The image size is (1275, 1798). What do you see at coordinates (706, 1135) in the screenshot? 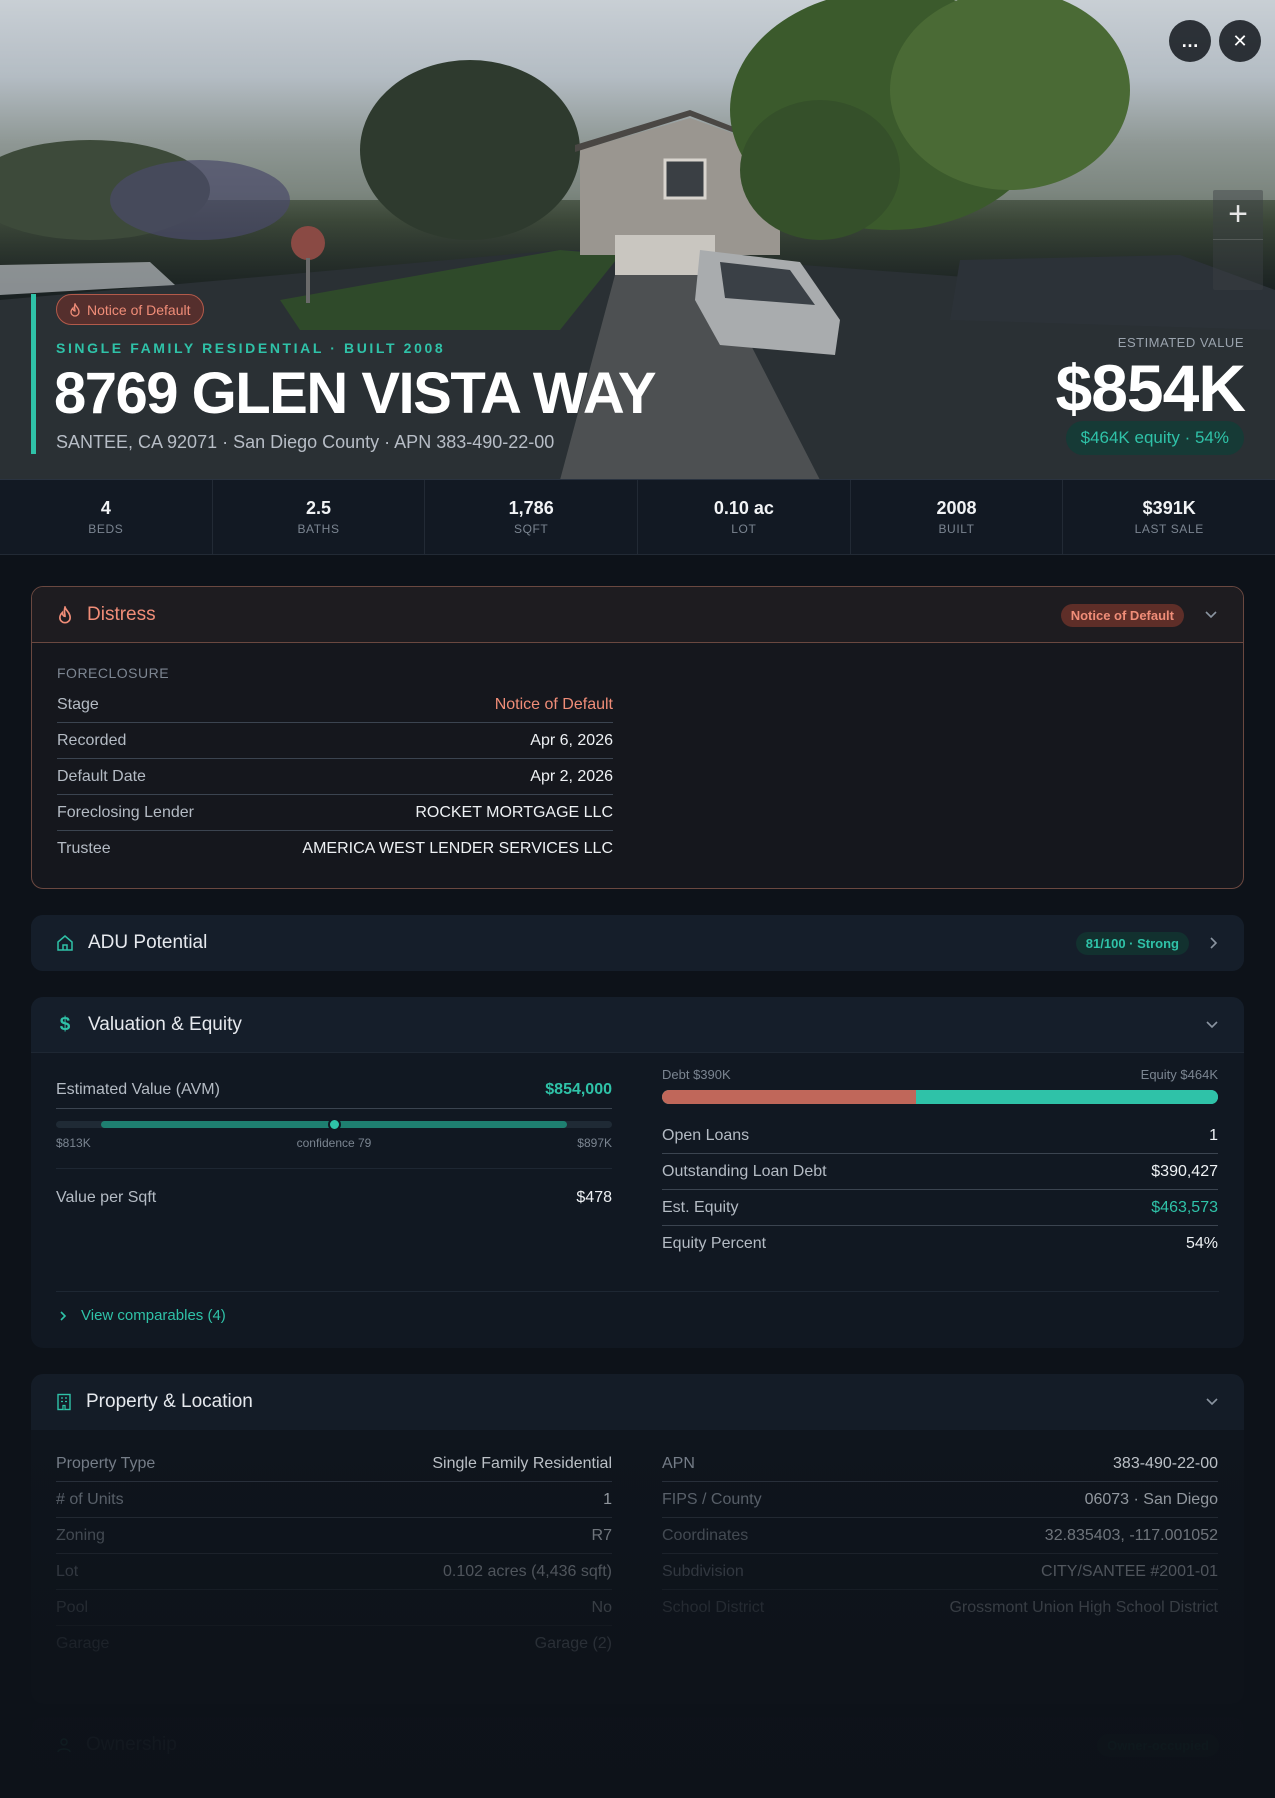
I see `row-key: Open Loans` at bounding box center [706, 1135].